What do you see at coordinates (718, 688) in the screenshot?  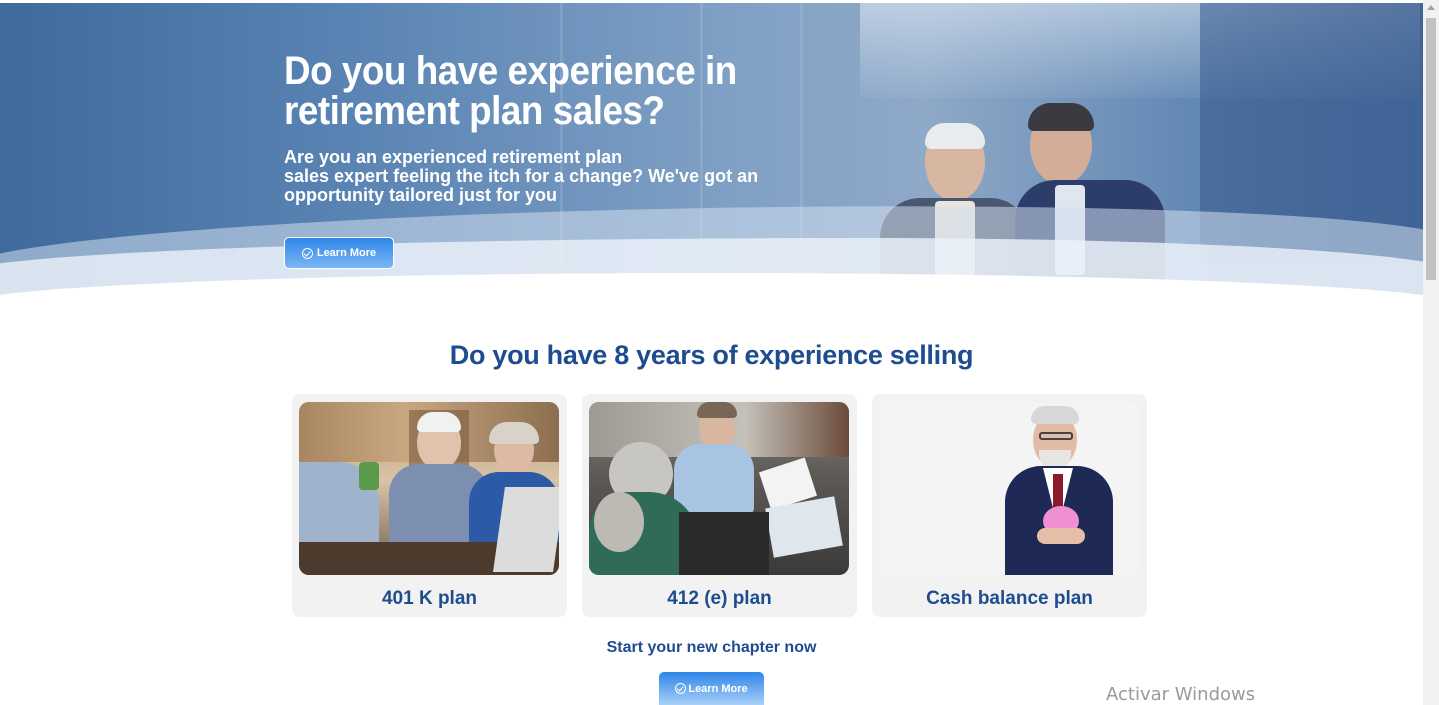 I see `cta-learn-more-label: Learn More` at bounding box center [718, 688].